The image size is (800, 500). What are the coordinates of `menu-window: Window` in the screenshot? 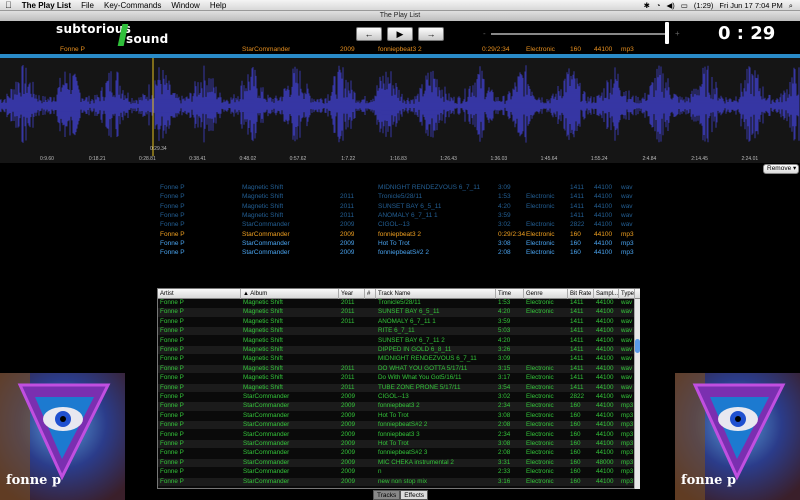 It's located at (185, 5).